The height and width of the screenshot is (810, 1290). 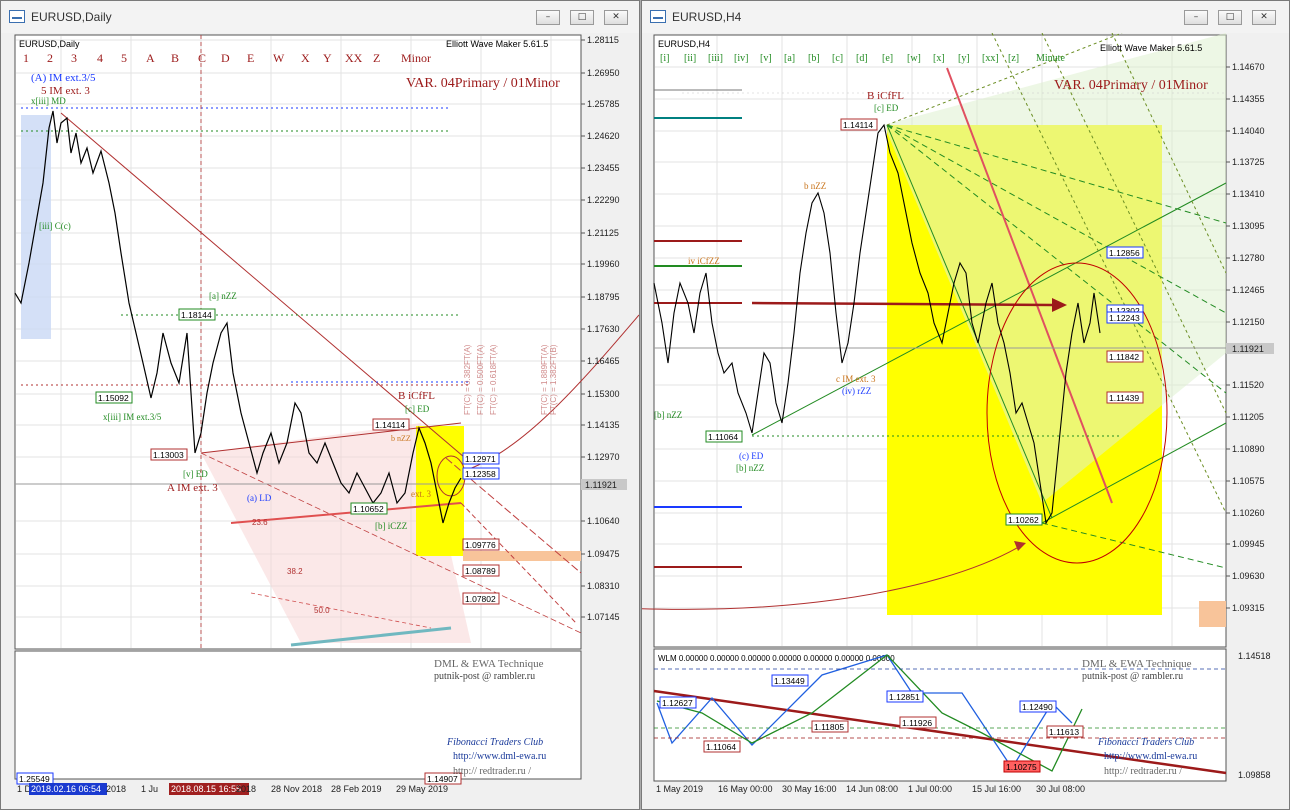 I want to click on wlm-price-box: 1.11805, so click(x=829, y=727).